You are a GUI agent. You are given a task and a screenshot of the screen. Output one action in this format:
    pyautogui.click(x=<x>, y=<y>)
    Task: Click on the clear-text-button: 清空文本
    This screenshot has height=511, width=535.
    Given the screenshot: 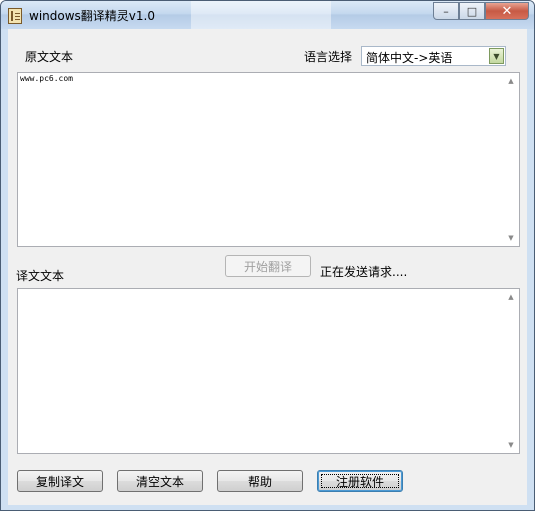 What is the action you would take?
    pyautogui.click(x=160, y=481)
    